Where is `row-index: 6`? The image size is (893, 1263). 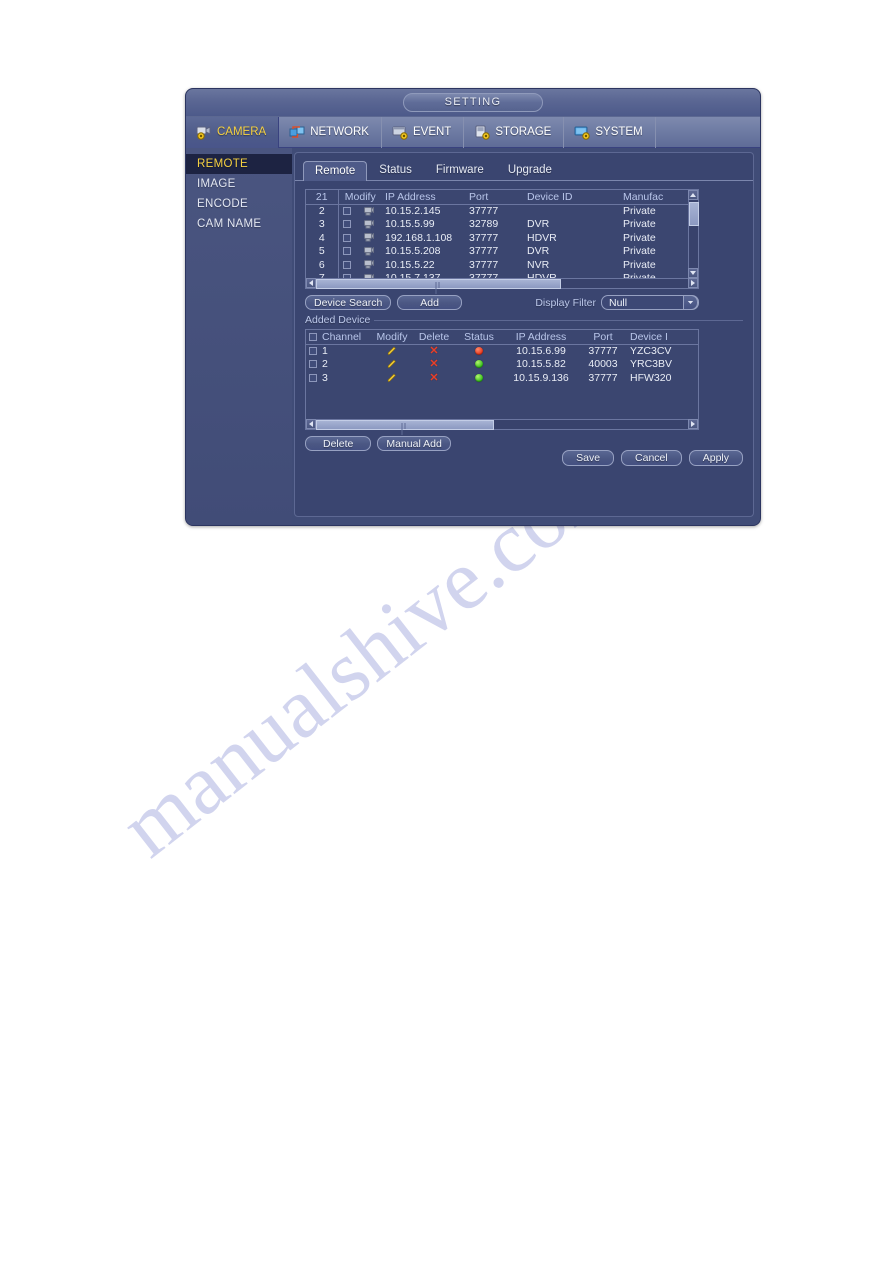
row-index: 6 is located at coordinates (322, 265).